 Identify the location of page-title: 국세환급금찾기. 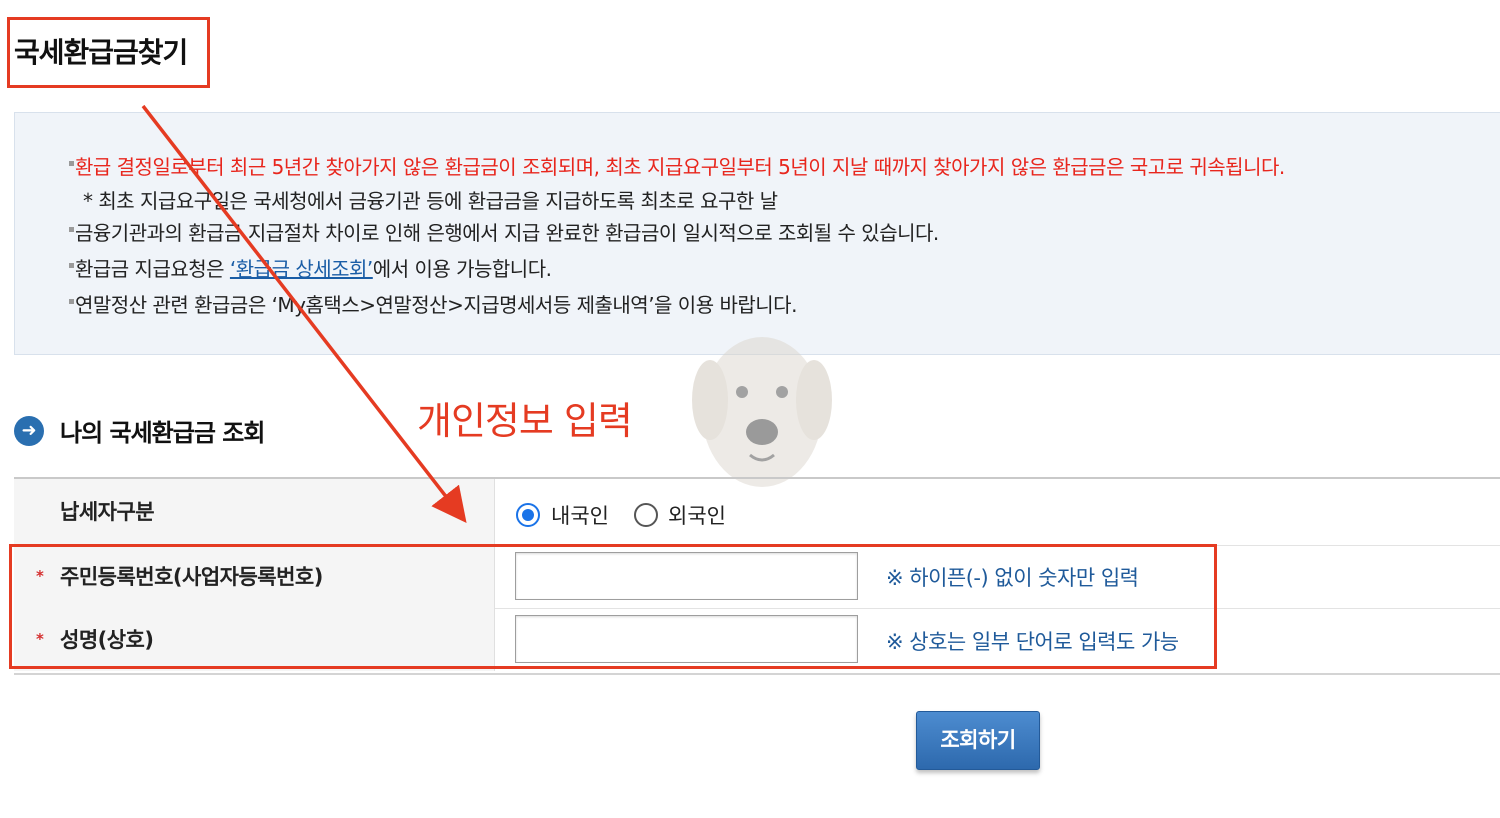
(101, 52).